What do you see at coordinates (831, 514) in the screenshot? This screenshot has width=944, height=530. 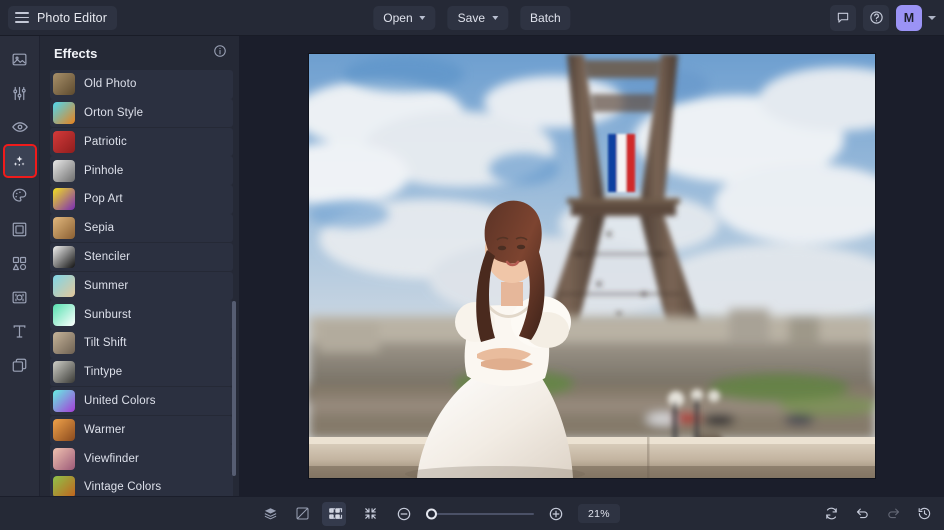 I see `reset-button` at bounding box center [831, 514].